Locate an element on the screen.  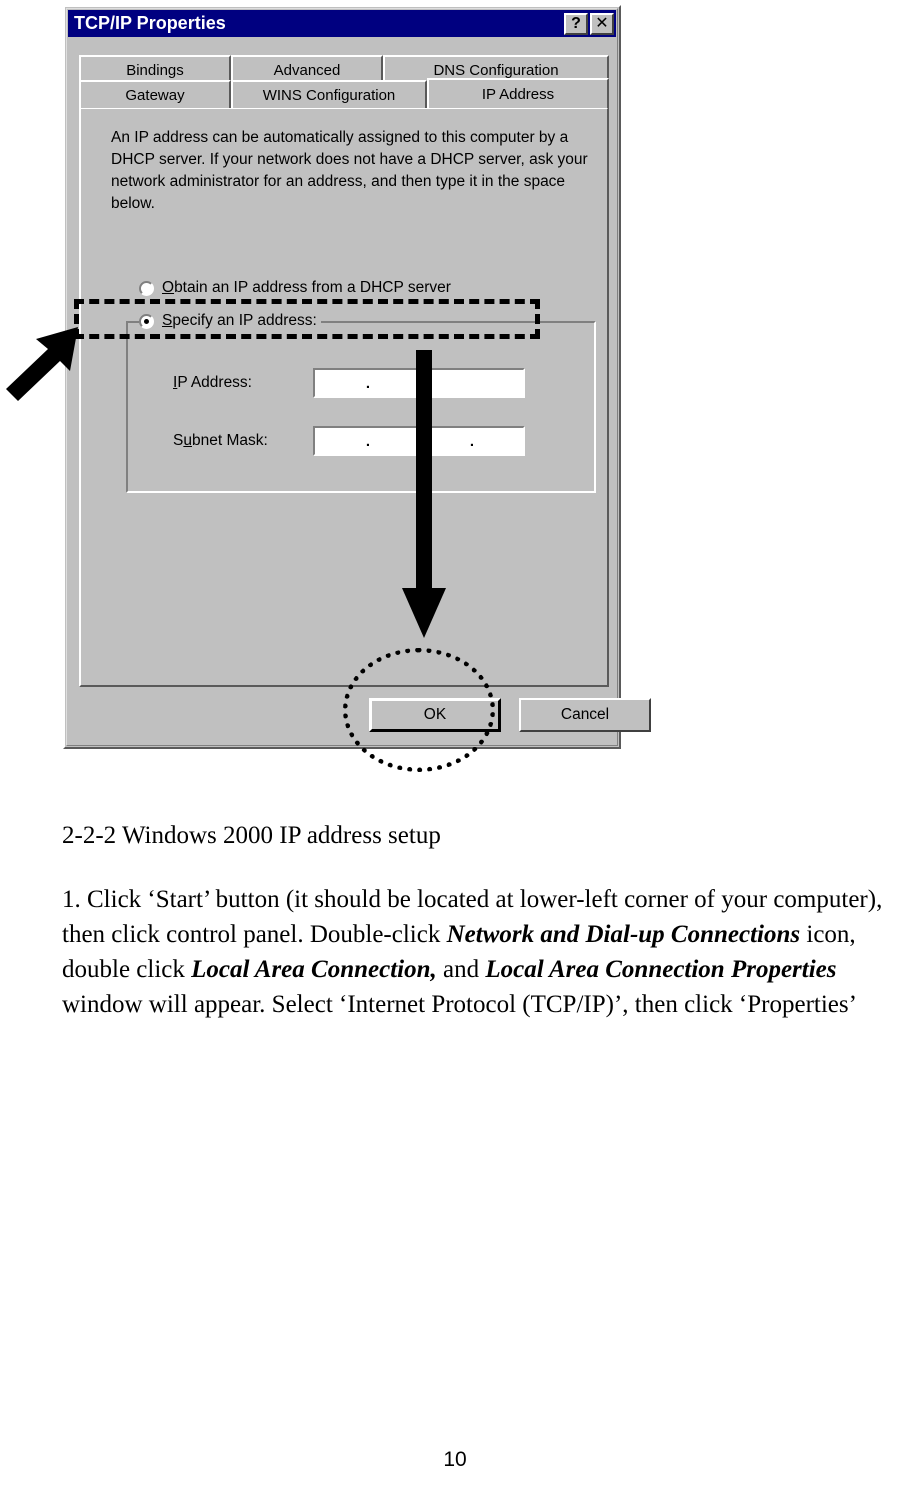
tab-bindings: Bindings is located at coordinates (155, 69).